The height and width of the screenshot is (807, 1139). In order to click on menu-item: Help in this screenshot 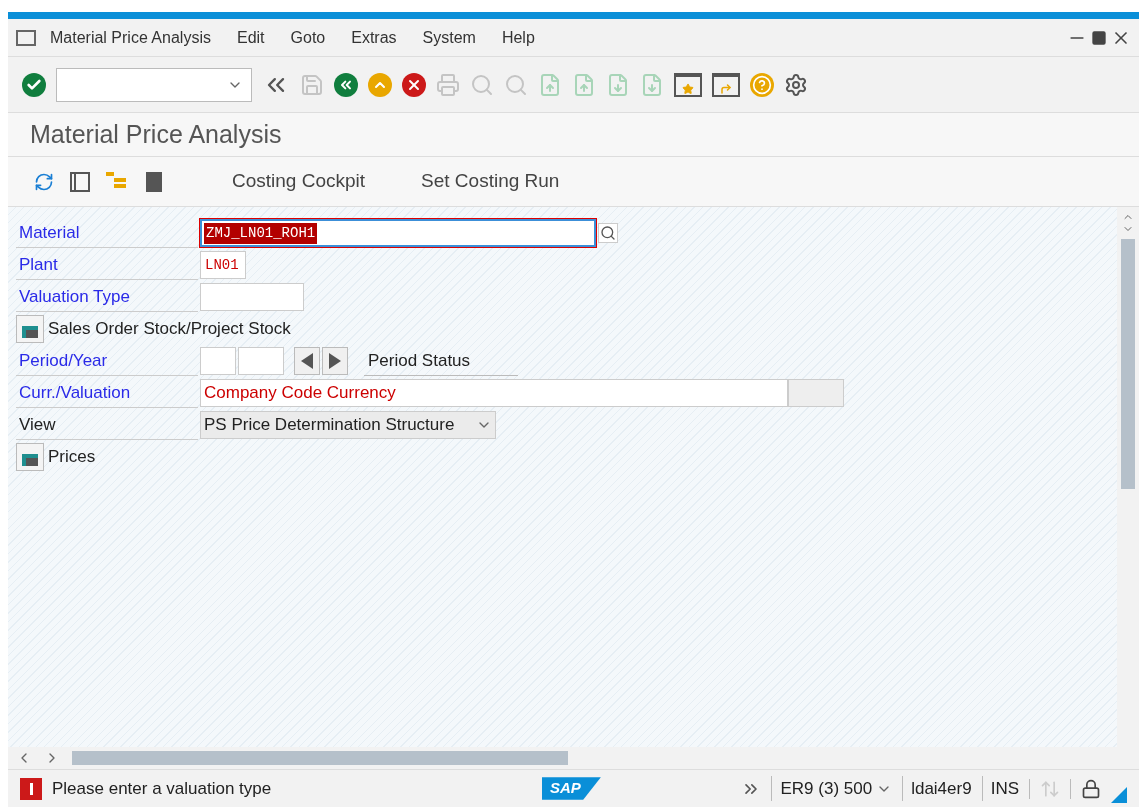, I will do `click(518, 37)`.